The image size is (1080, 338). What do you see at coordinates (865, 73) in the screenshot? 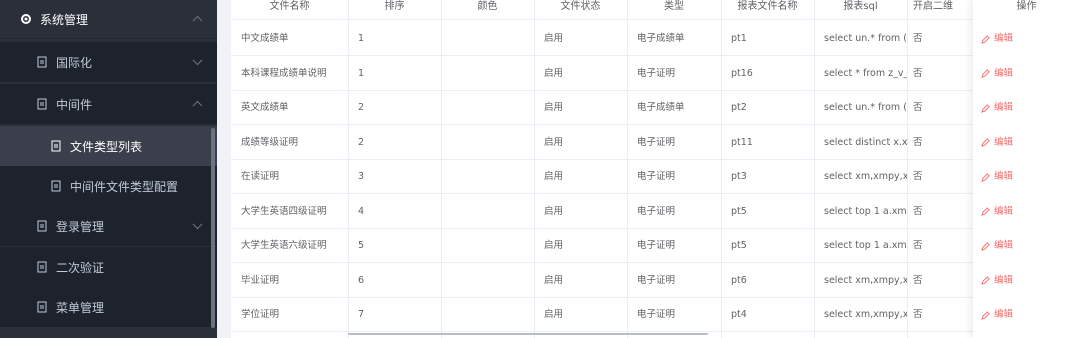
I see `cell-sql: select * from z_v_xs_` at bounding box center [865, 73].